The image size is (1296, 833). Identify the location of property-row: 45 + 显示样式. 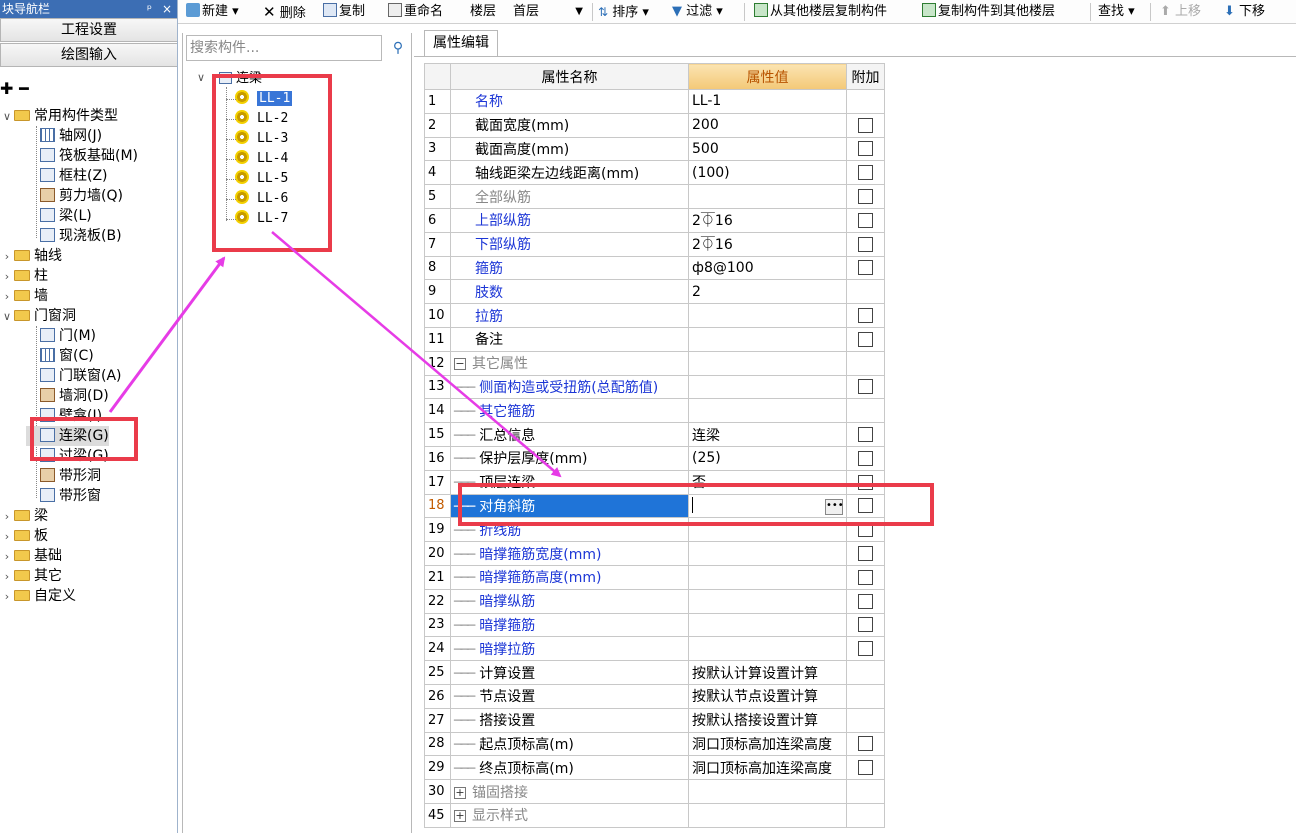
(654, 815).